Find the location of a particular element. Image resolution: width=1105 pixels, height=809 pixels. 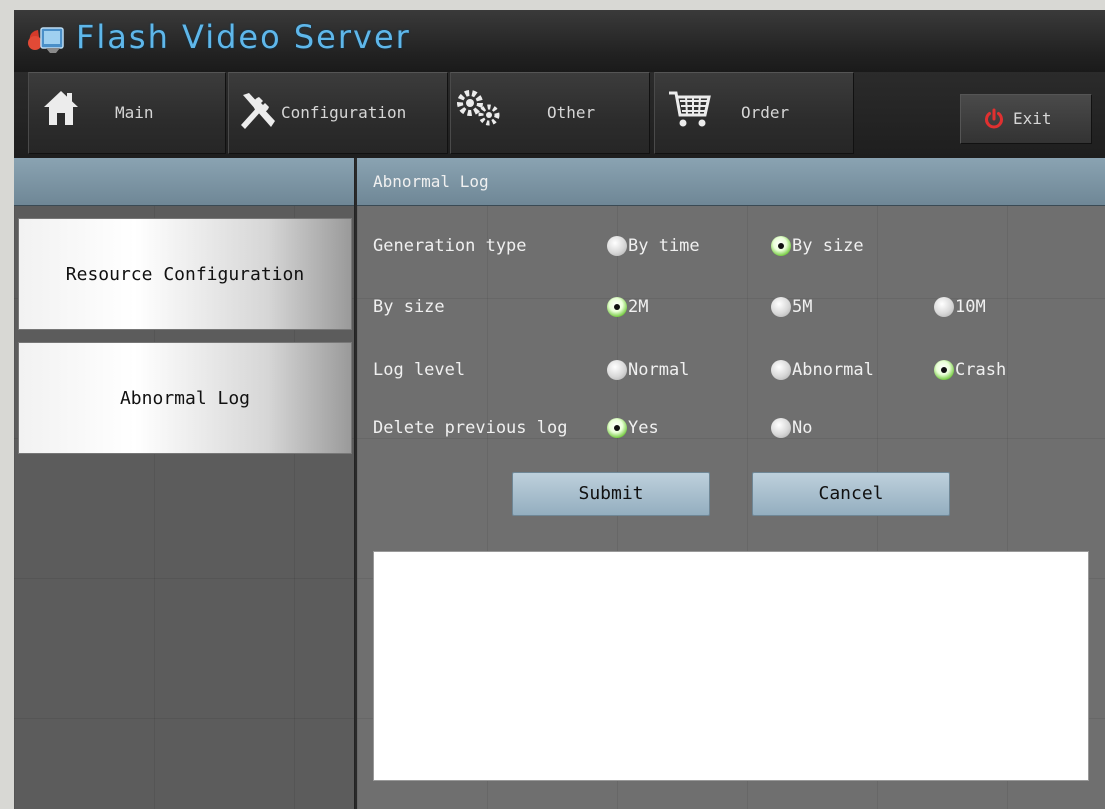

radio-by-size-label: By size is located at coordinates (828, 246).